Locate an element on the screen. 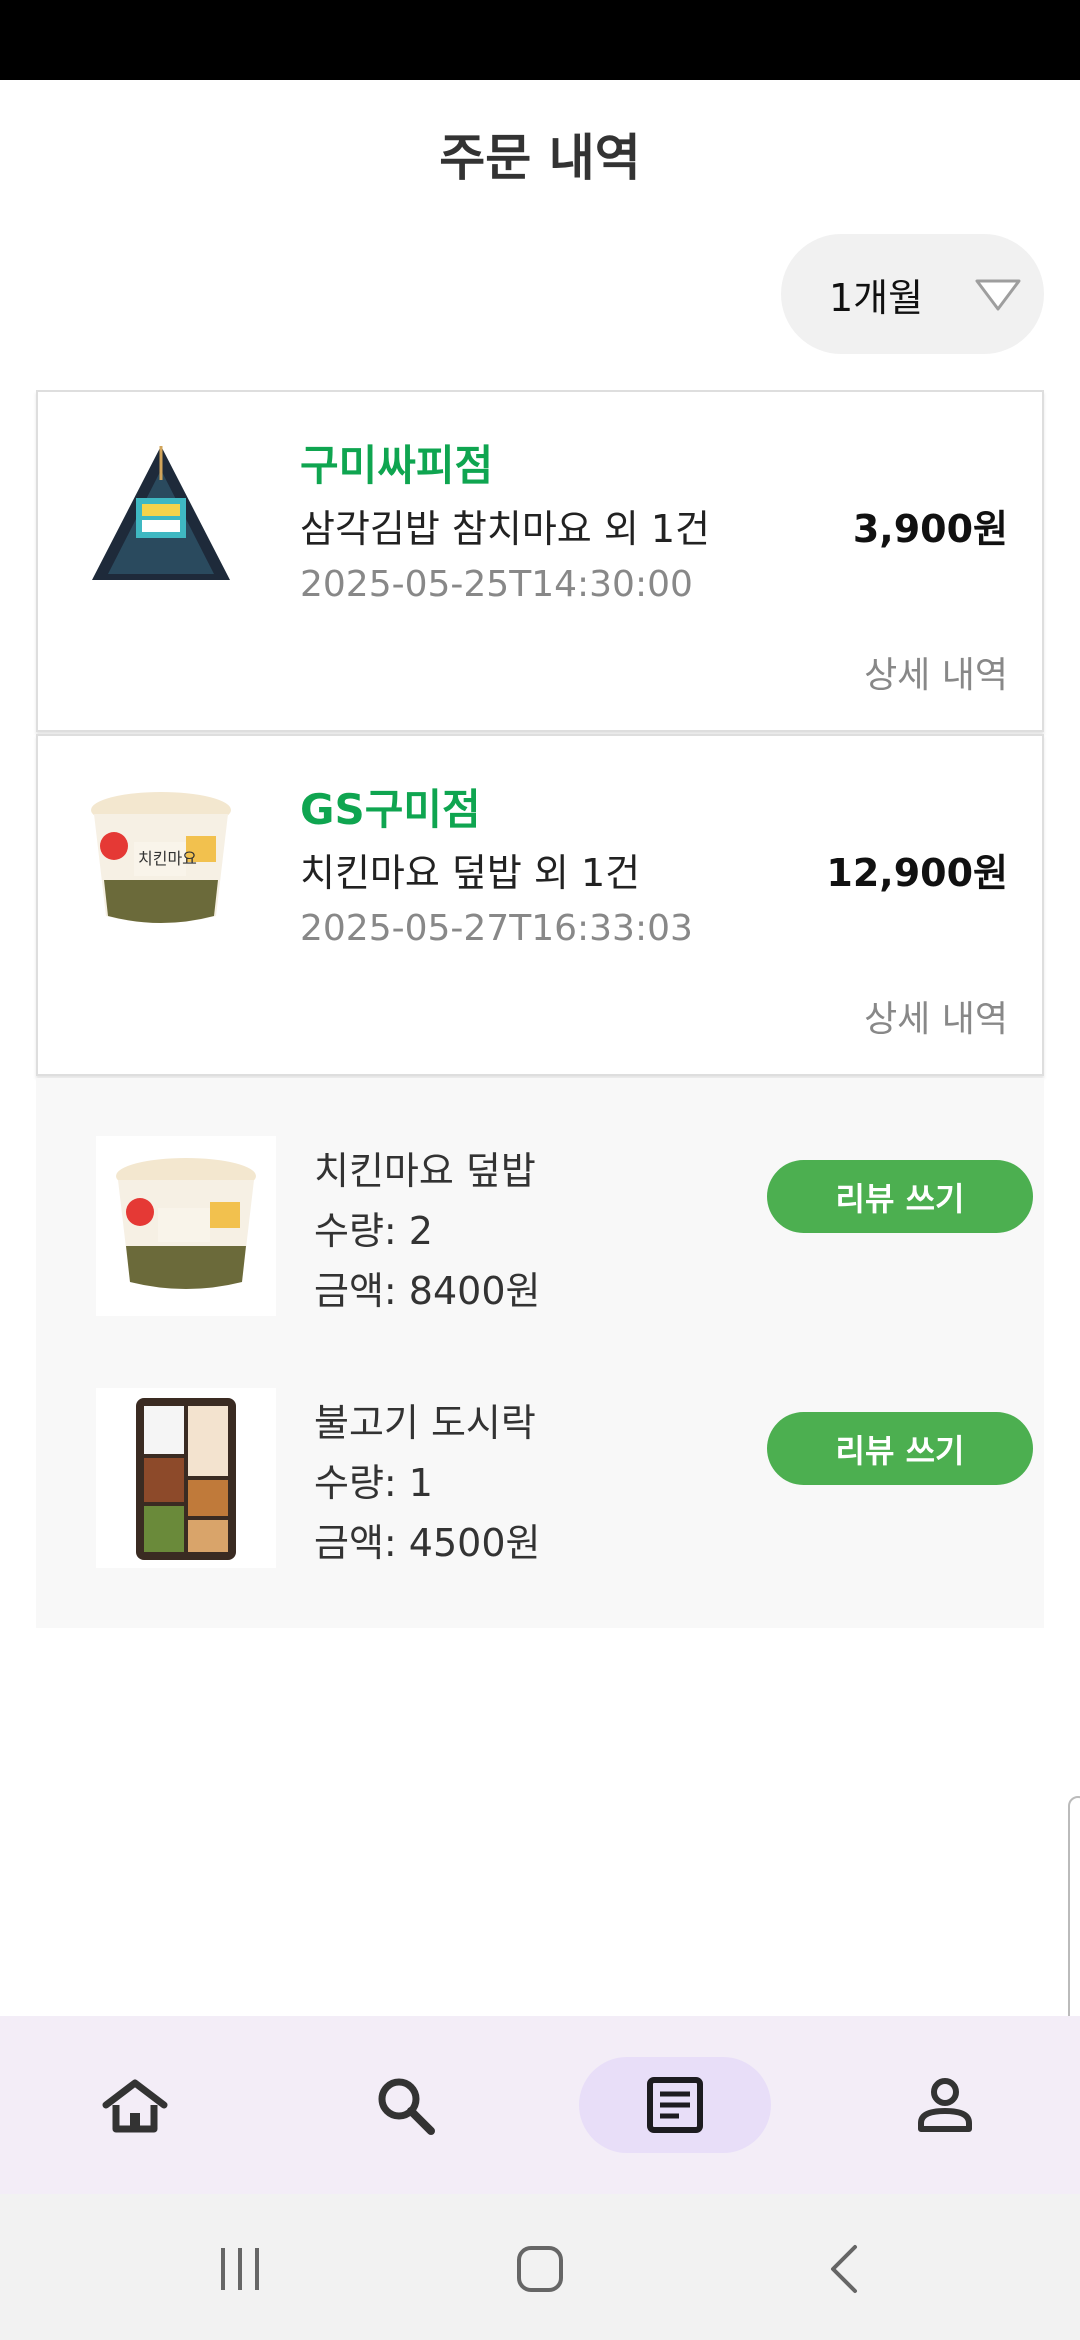  nav-search is located at coordinates (405, 2105).